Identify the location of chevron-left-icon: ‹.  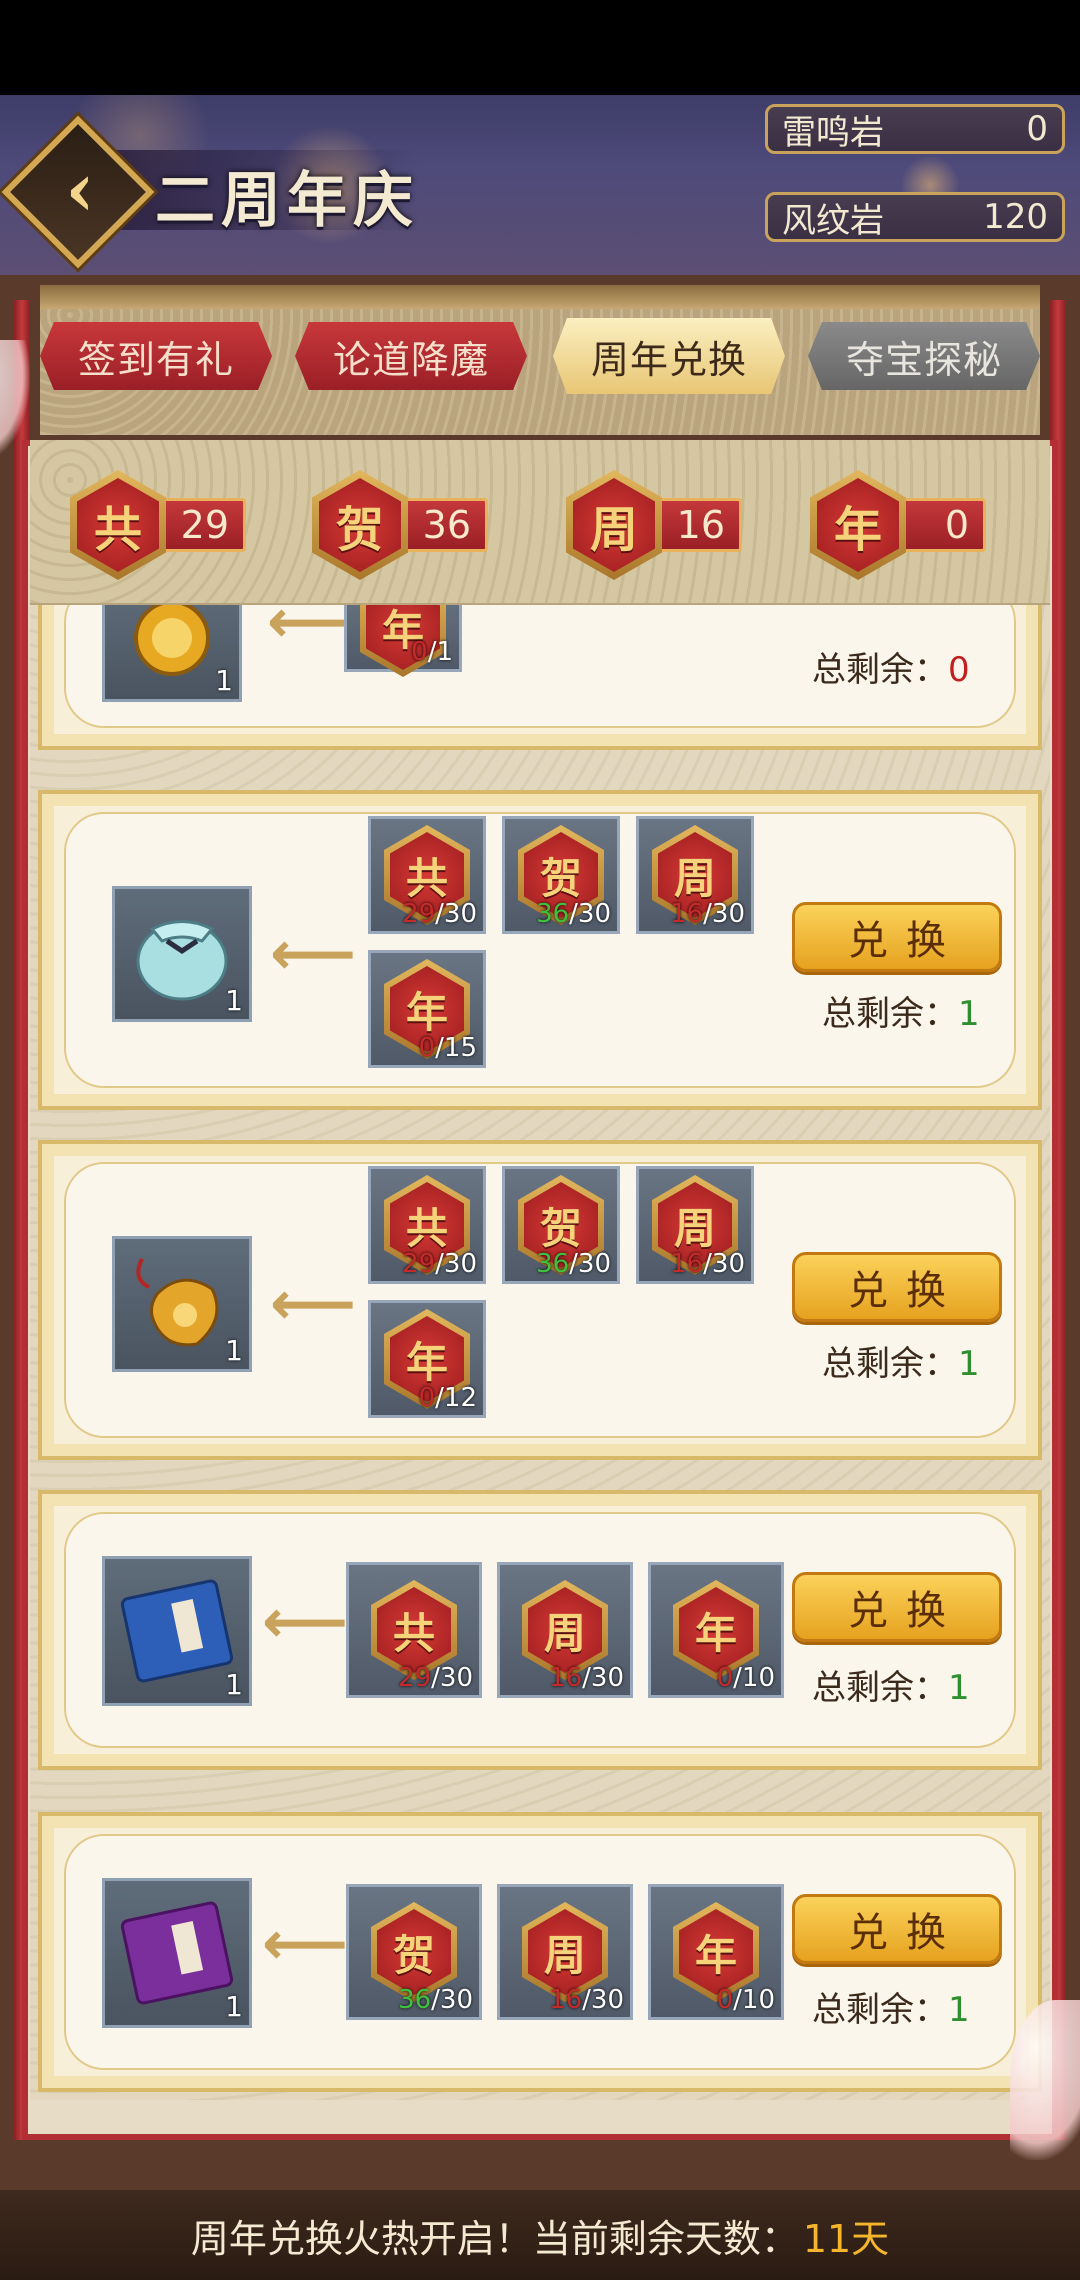
(80, 190).